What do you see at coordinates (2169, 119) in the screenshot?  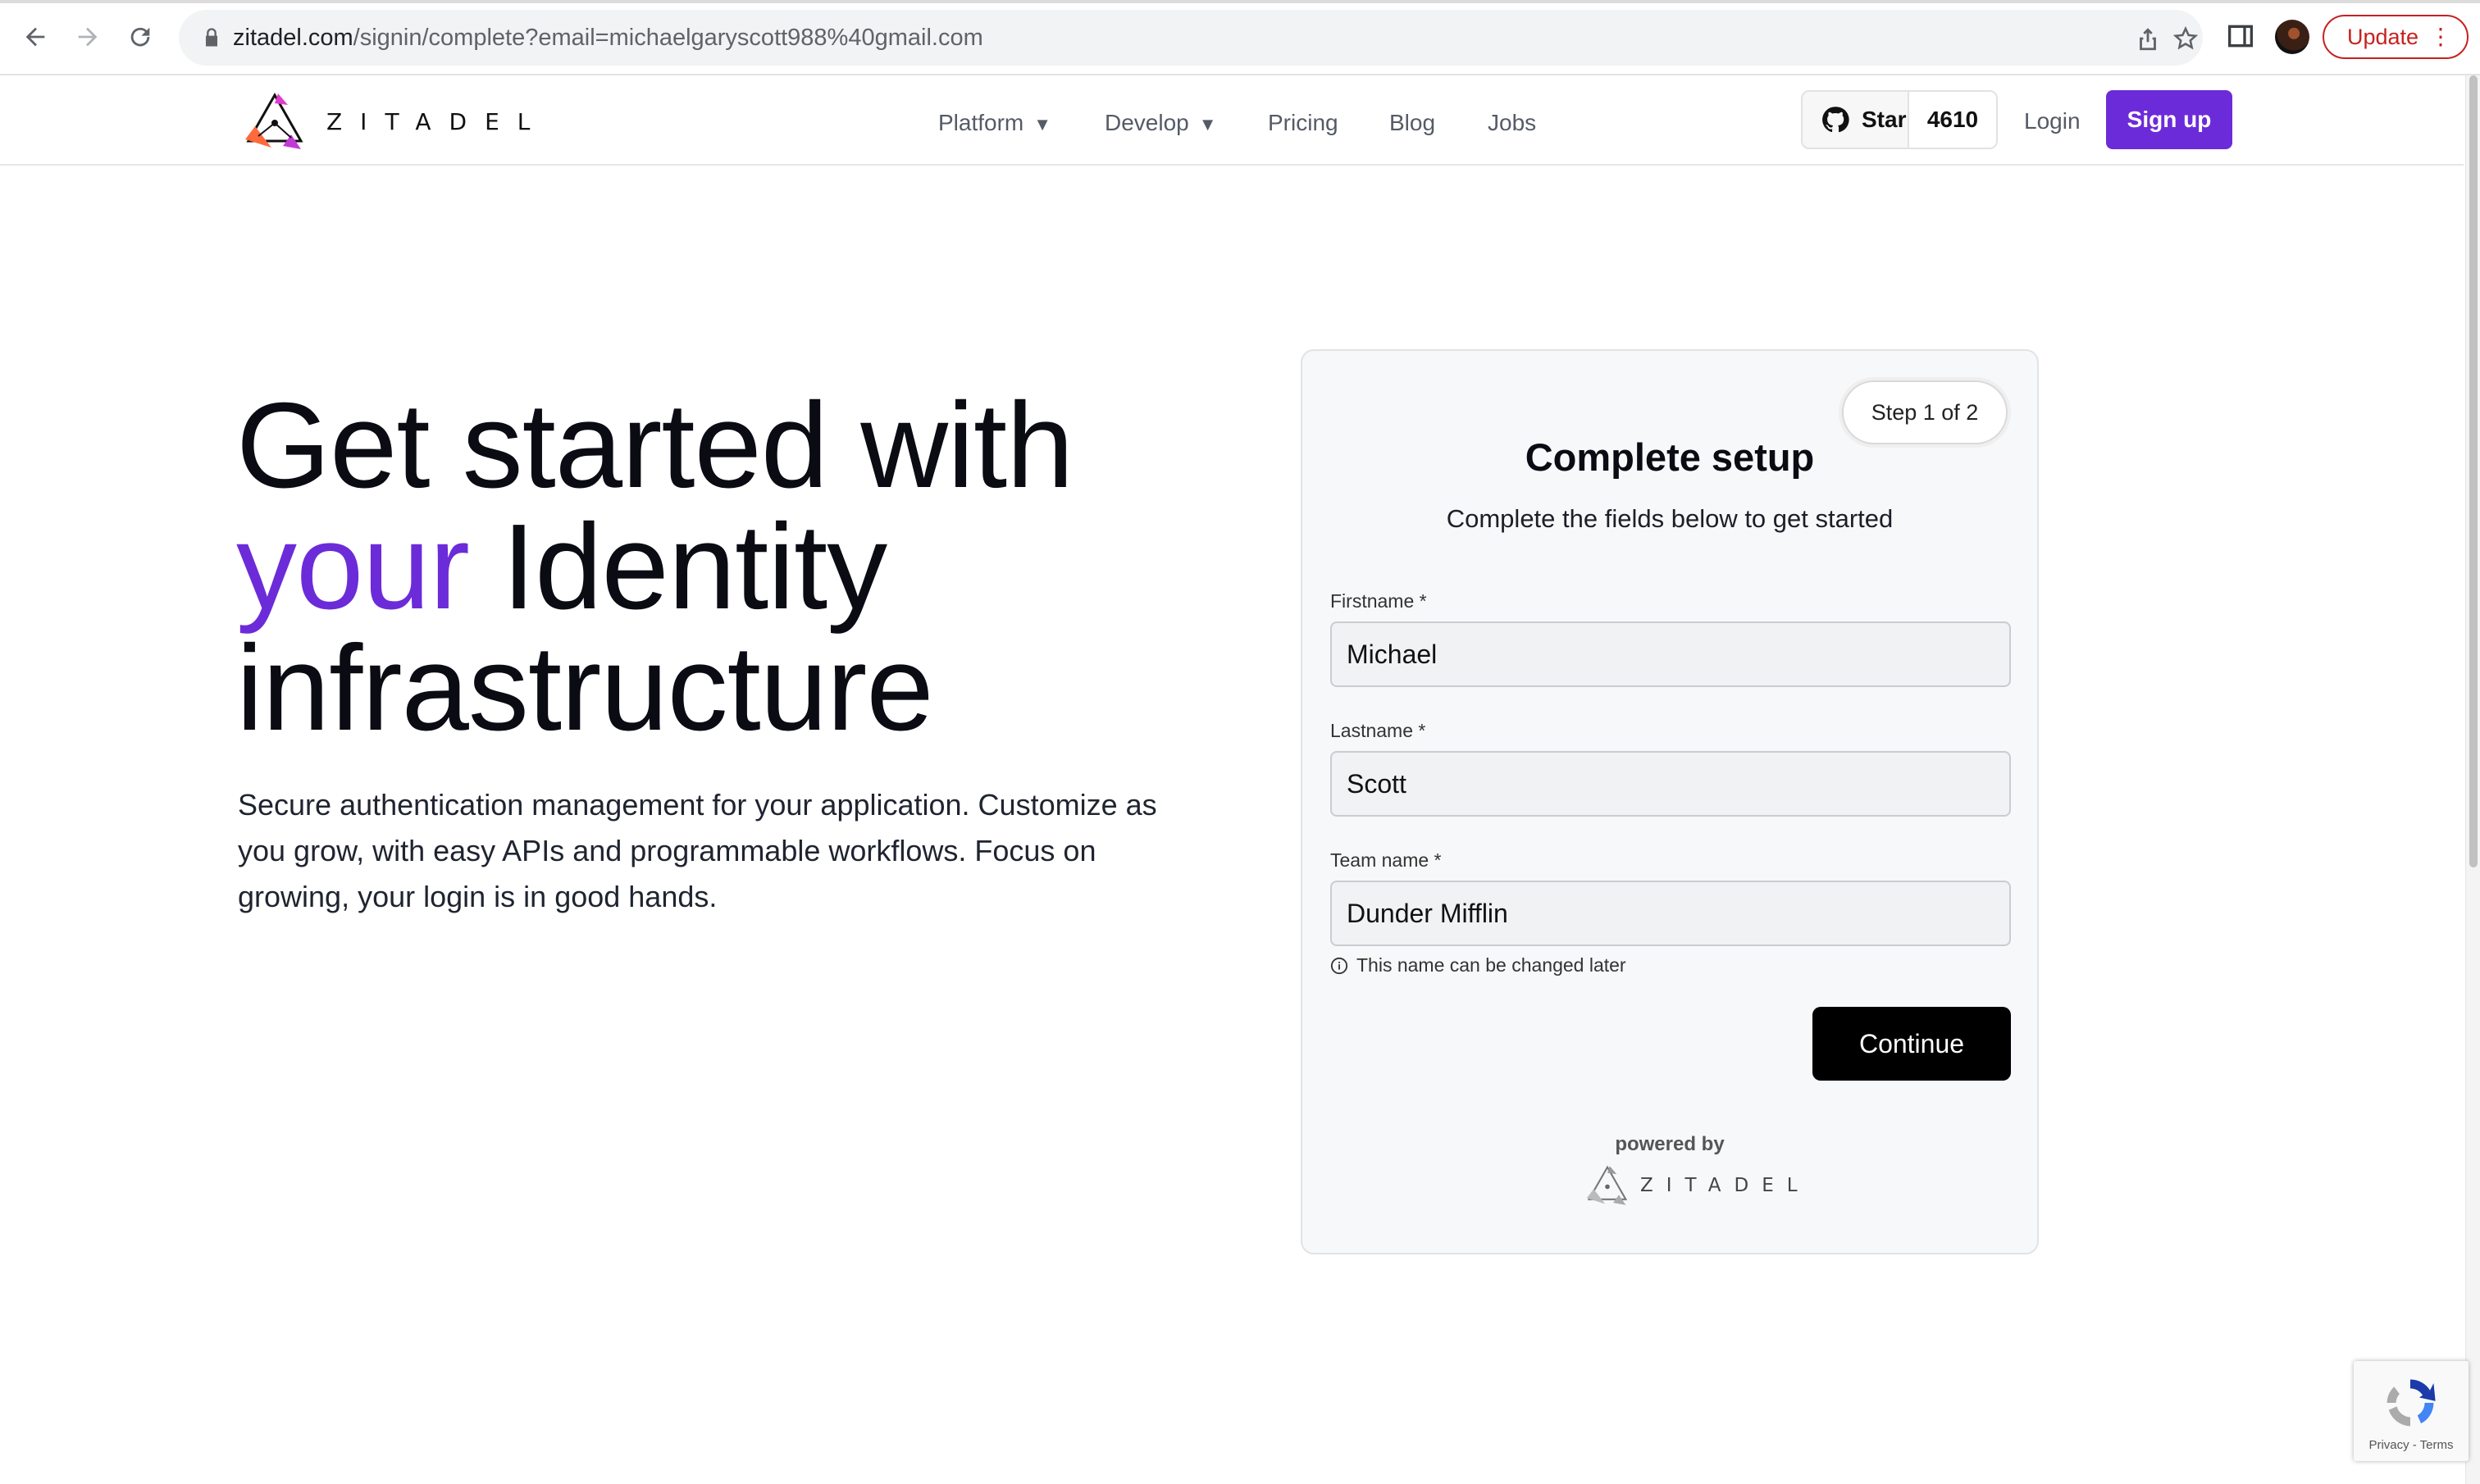 I see `signup-button: Sign up` at bounding box center [2169, 119].